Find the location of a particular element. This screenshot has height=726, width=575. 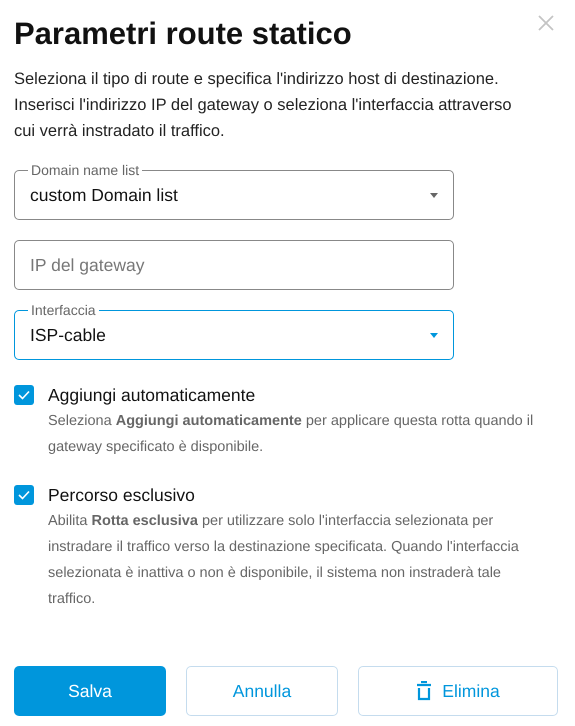

field-value: custom Domain list is located at coordinates (104, 195).